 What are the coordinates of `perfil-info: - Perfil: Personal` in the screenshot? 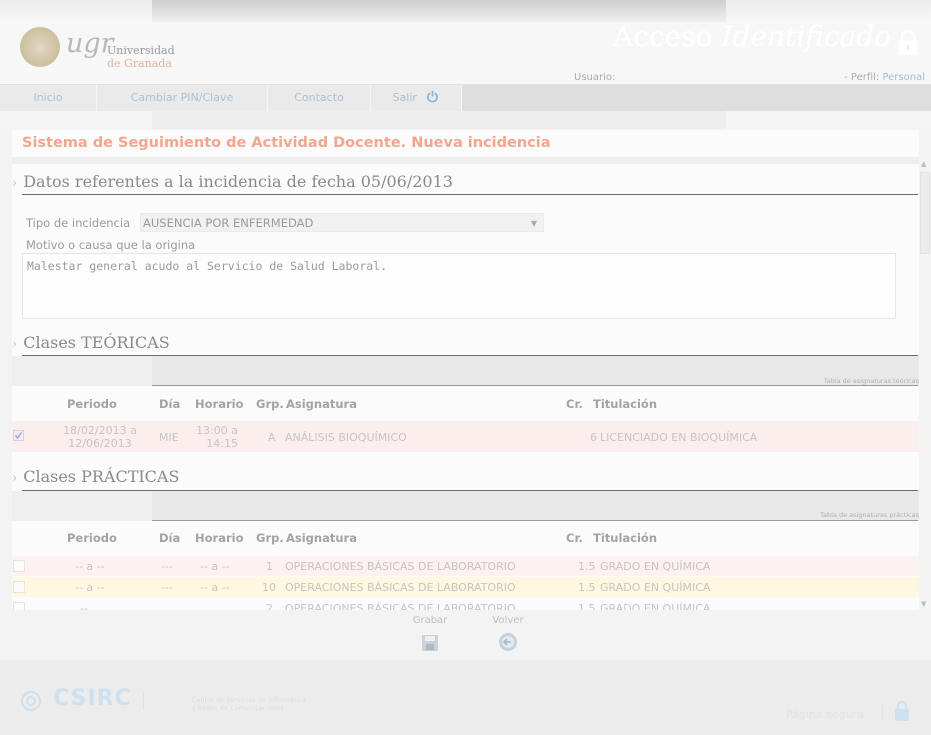 It's located at (884, 77).